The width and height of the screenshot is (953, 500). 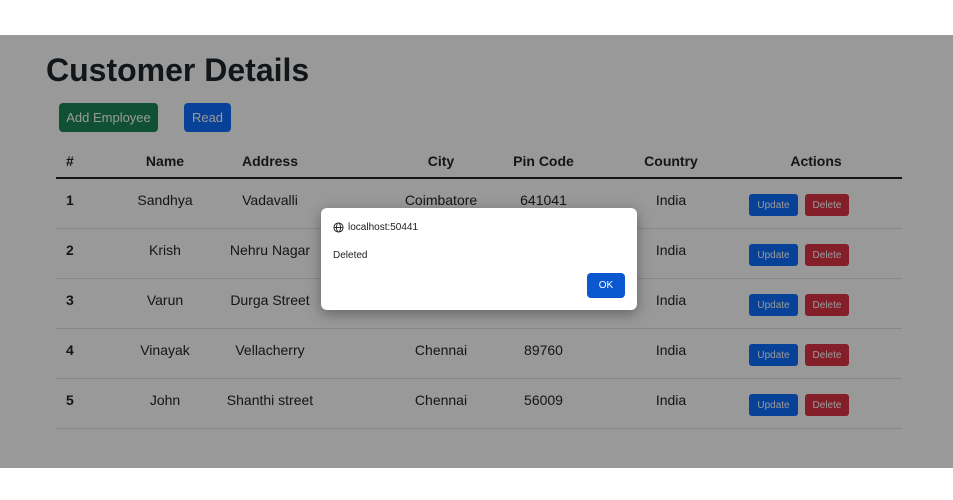 What do you see at coordinates (350, 255) in the screenshot?
I see `dialog-message: Deleted` at bounding box center [350, 255].